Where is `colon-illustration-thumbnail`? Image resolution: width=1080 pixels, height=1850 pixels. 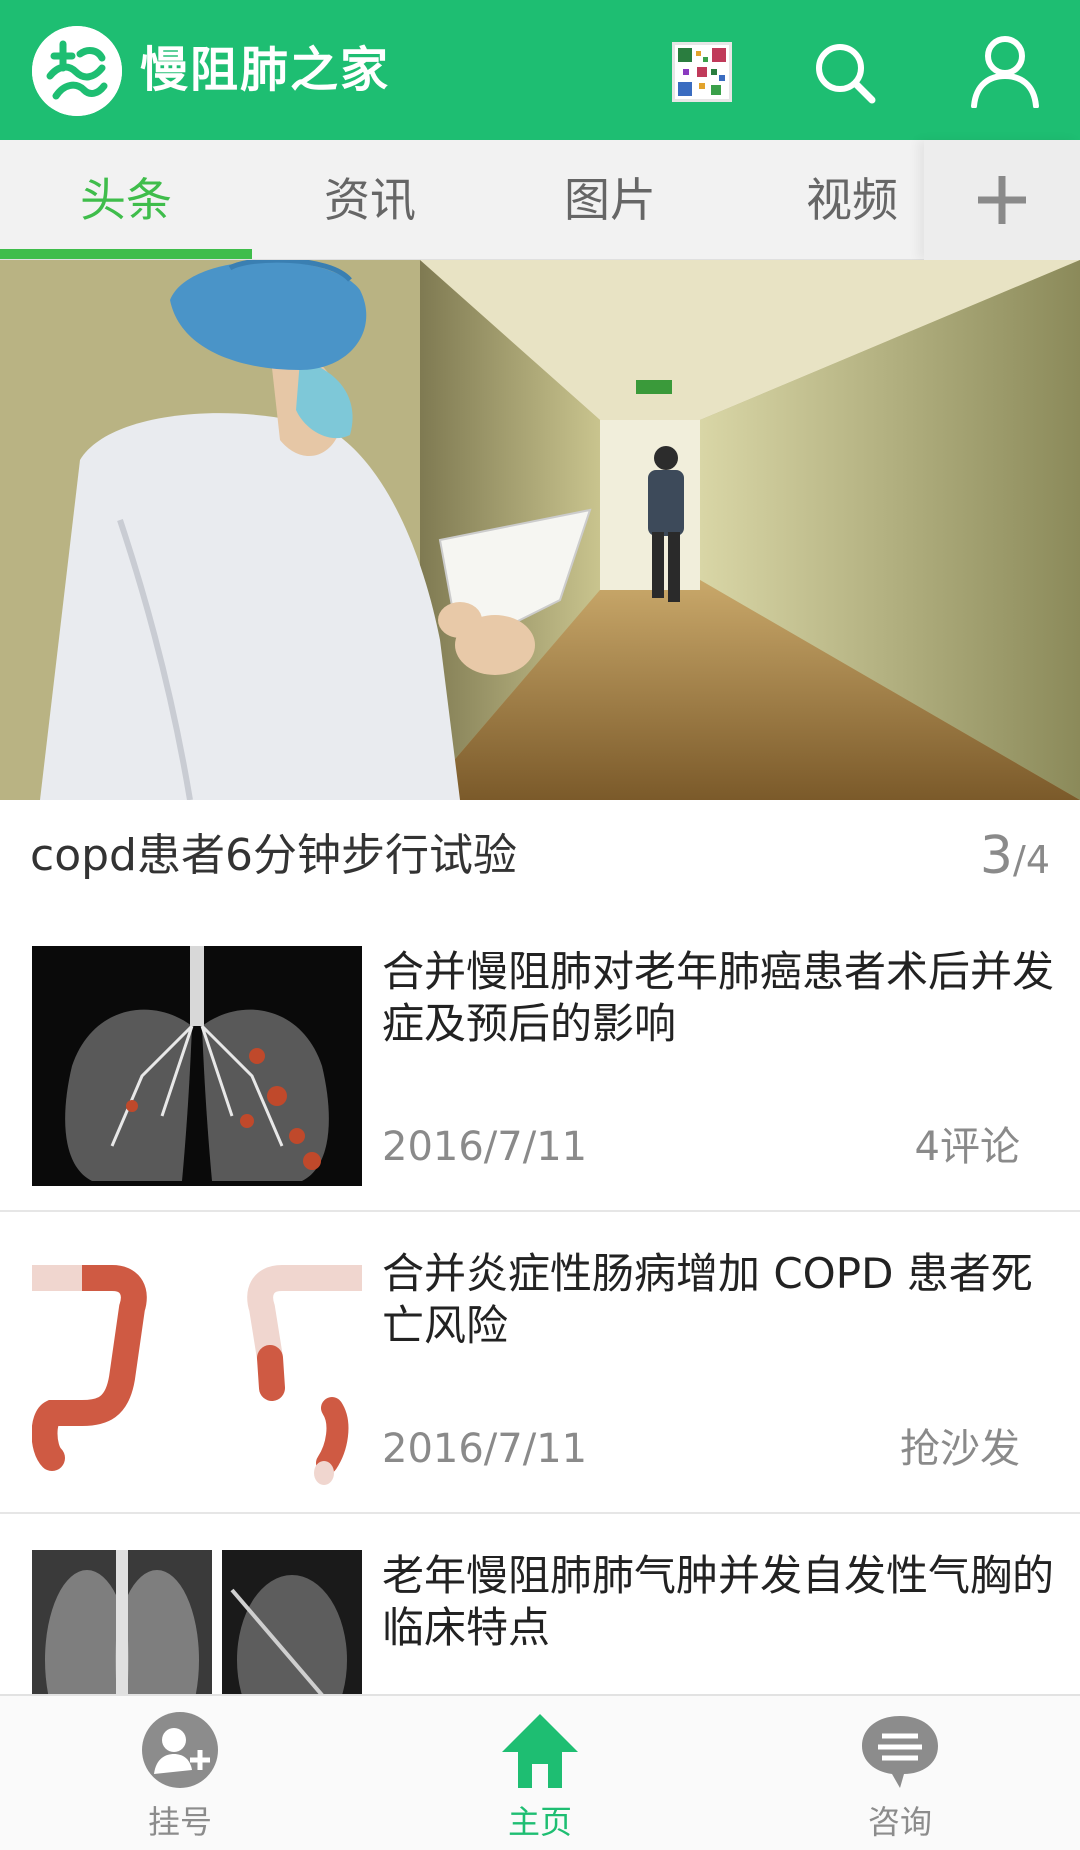 colon-illustration-thumbnail is located at coordinates (197, 1368).